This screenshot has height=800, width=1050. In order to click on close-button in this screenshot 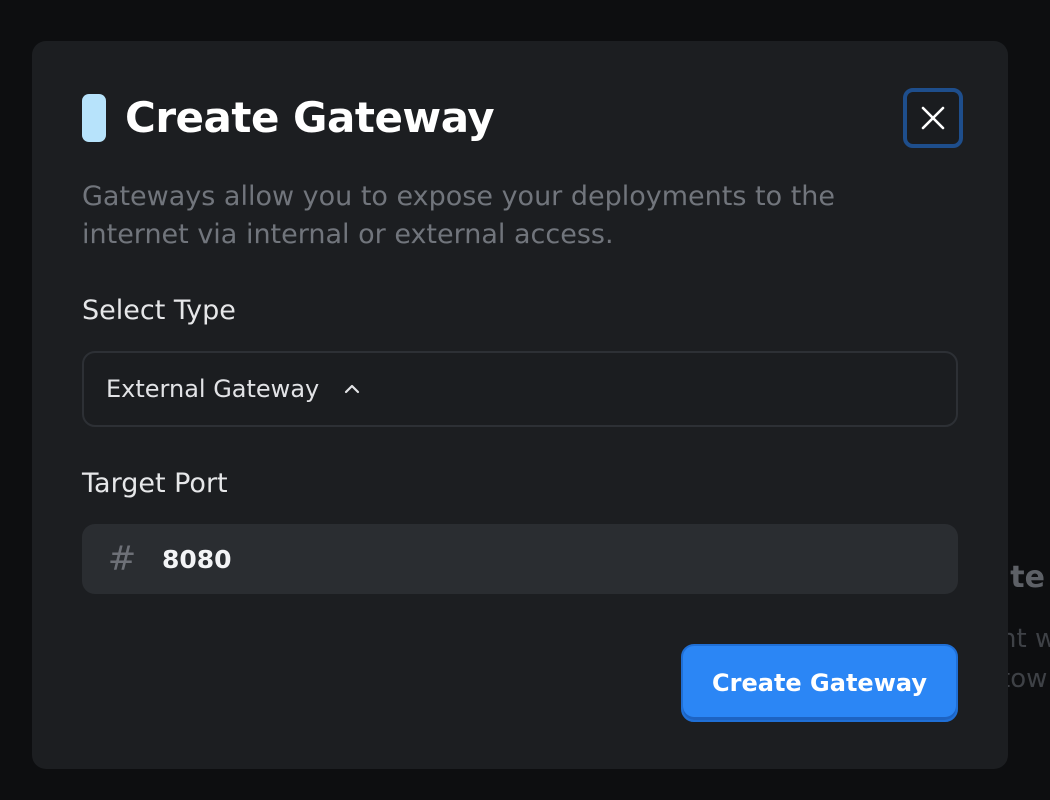, I will do `click(933, 118)`.